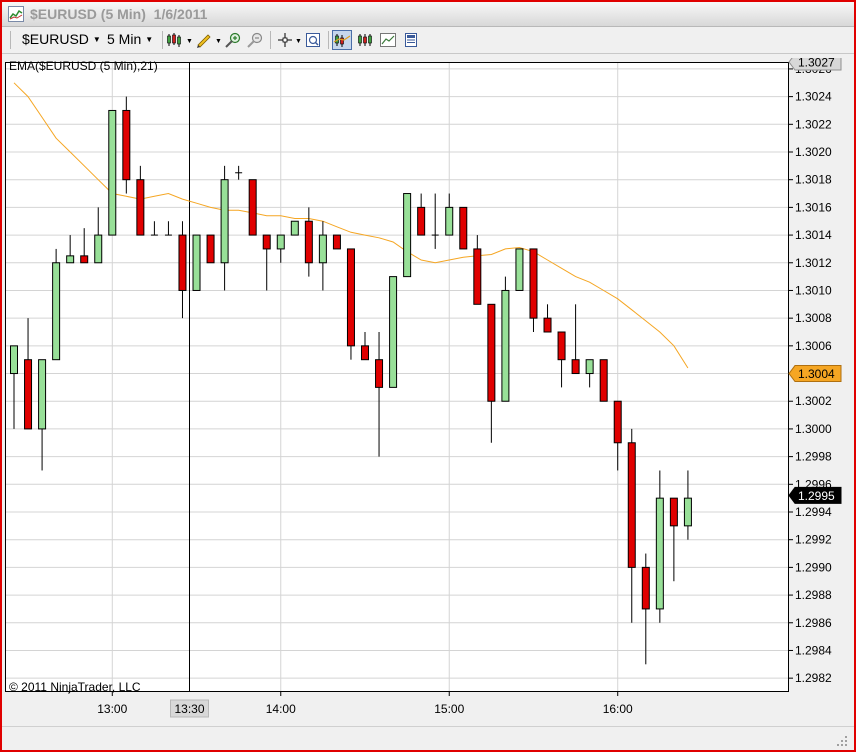 This screenshot has height=752, width=856. Describe the element at coordinates (813, 595) in the screenshot. I see `y-tick-label: 1.2988` at that location.